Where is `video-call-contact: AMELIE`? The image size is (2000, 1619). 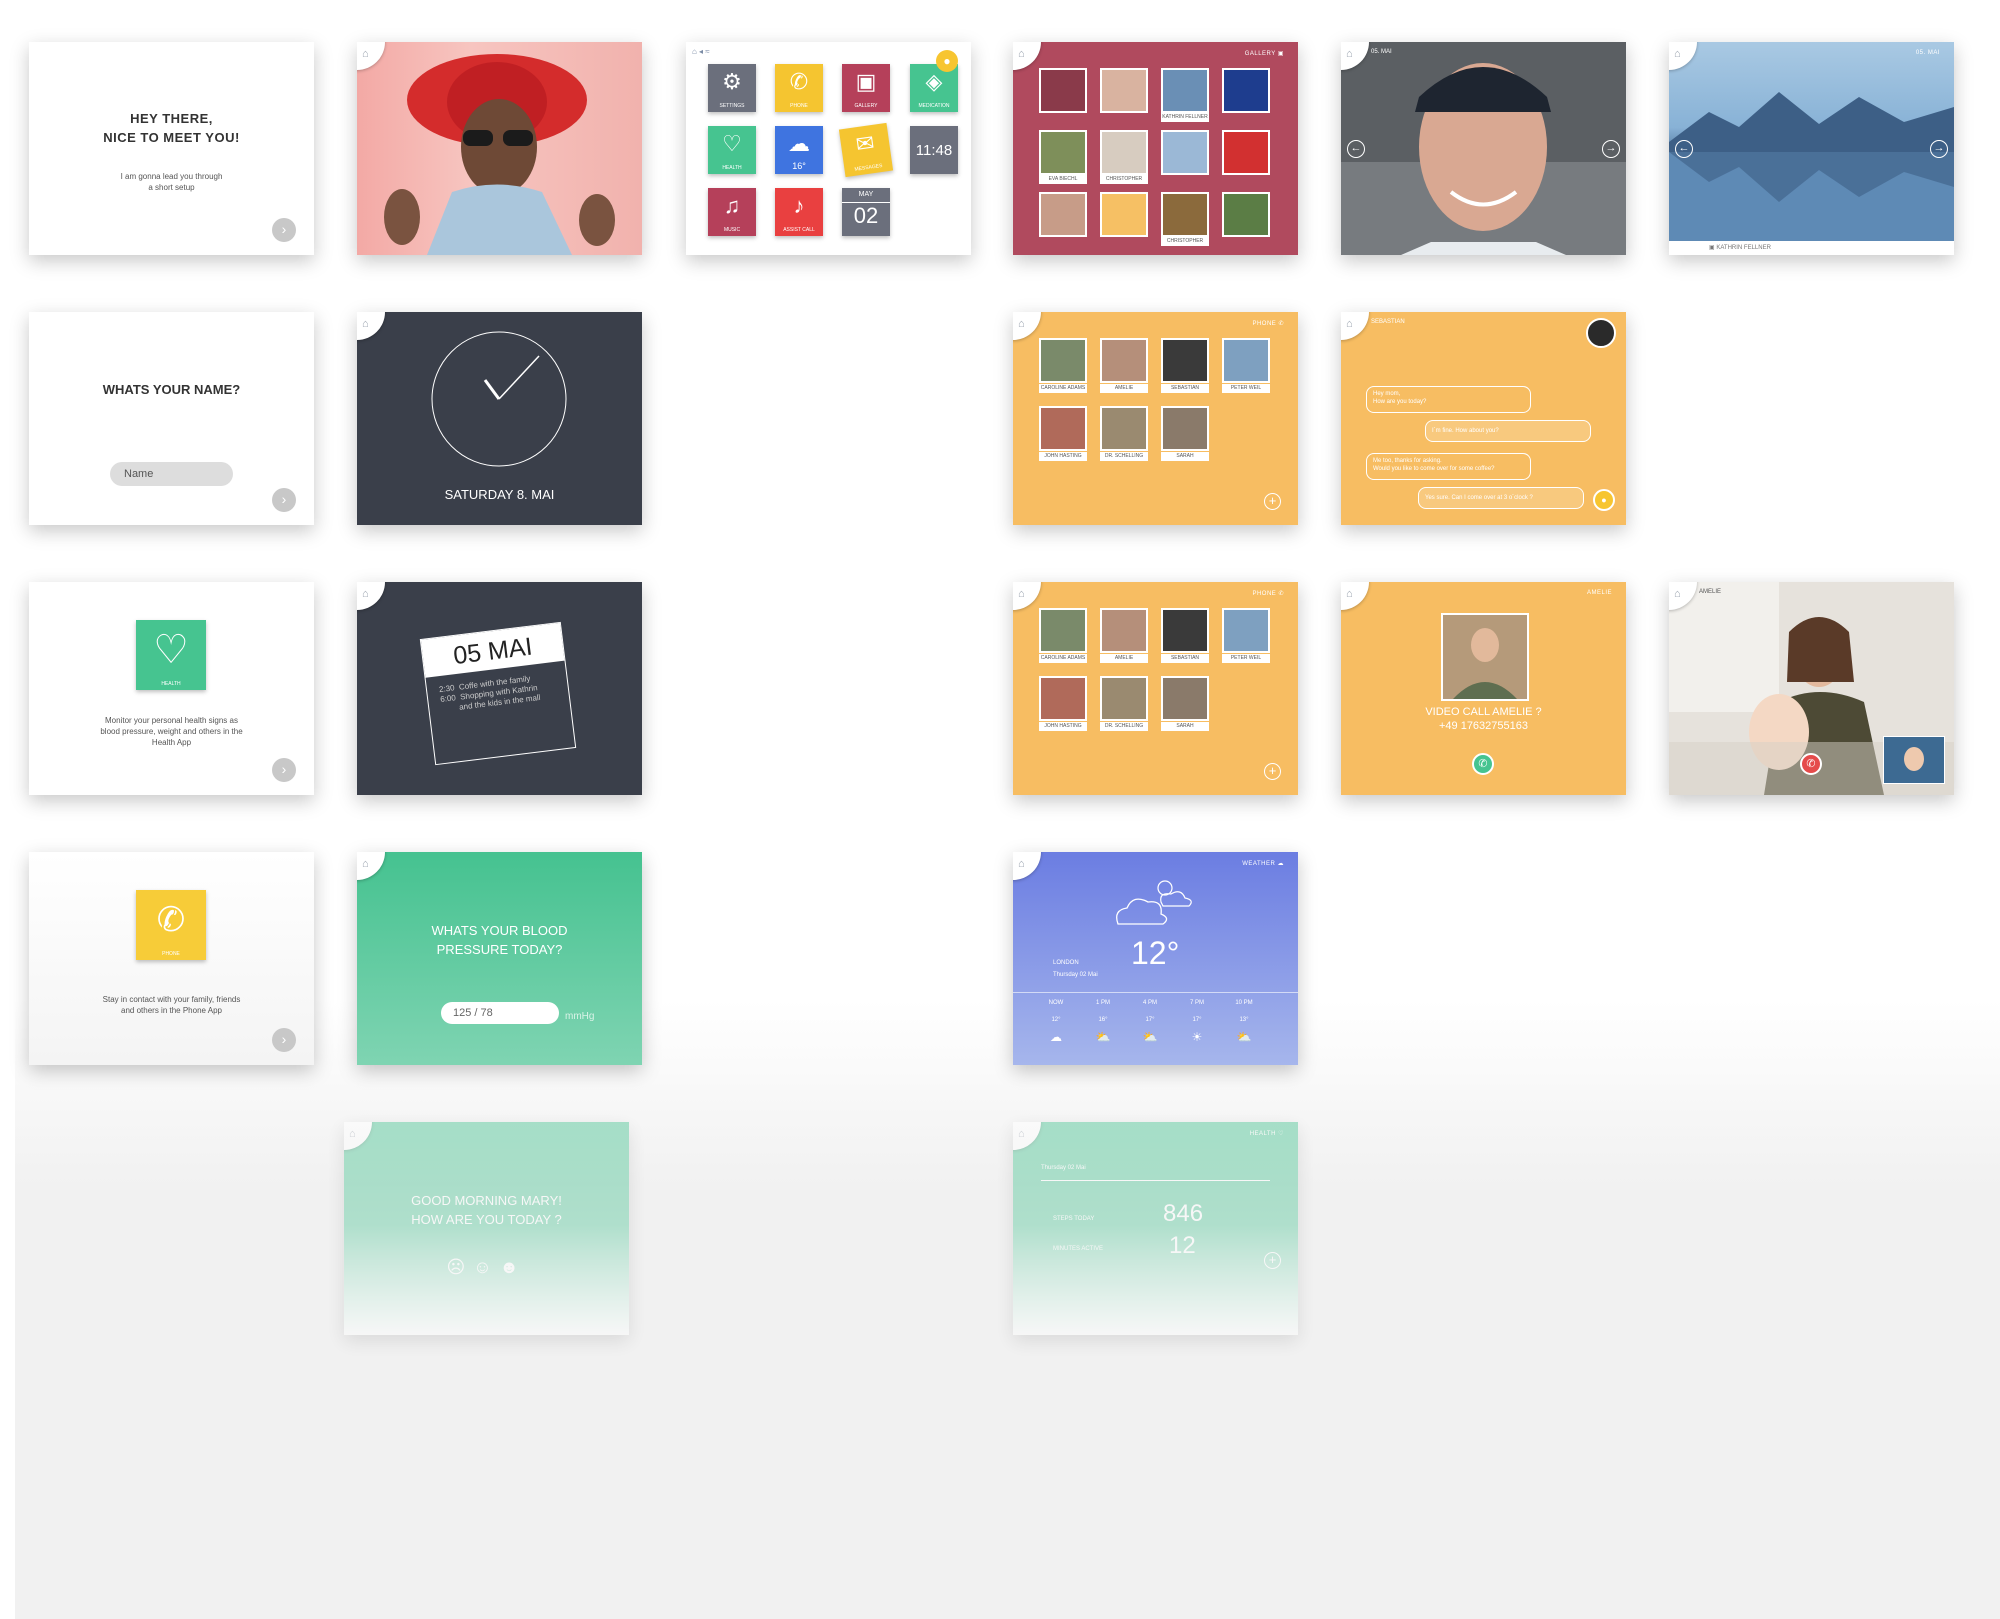 video-call-contact: AMELIE is located at coordinates (1710, 592).